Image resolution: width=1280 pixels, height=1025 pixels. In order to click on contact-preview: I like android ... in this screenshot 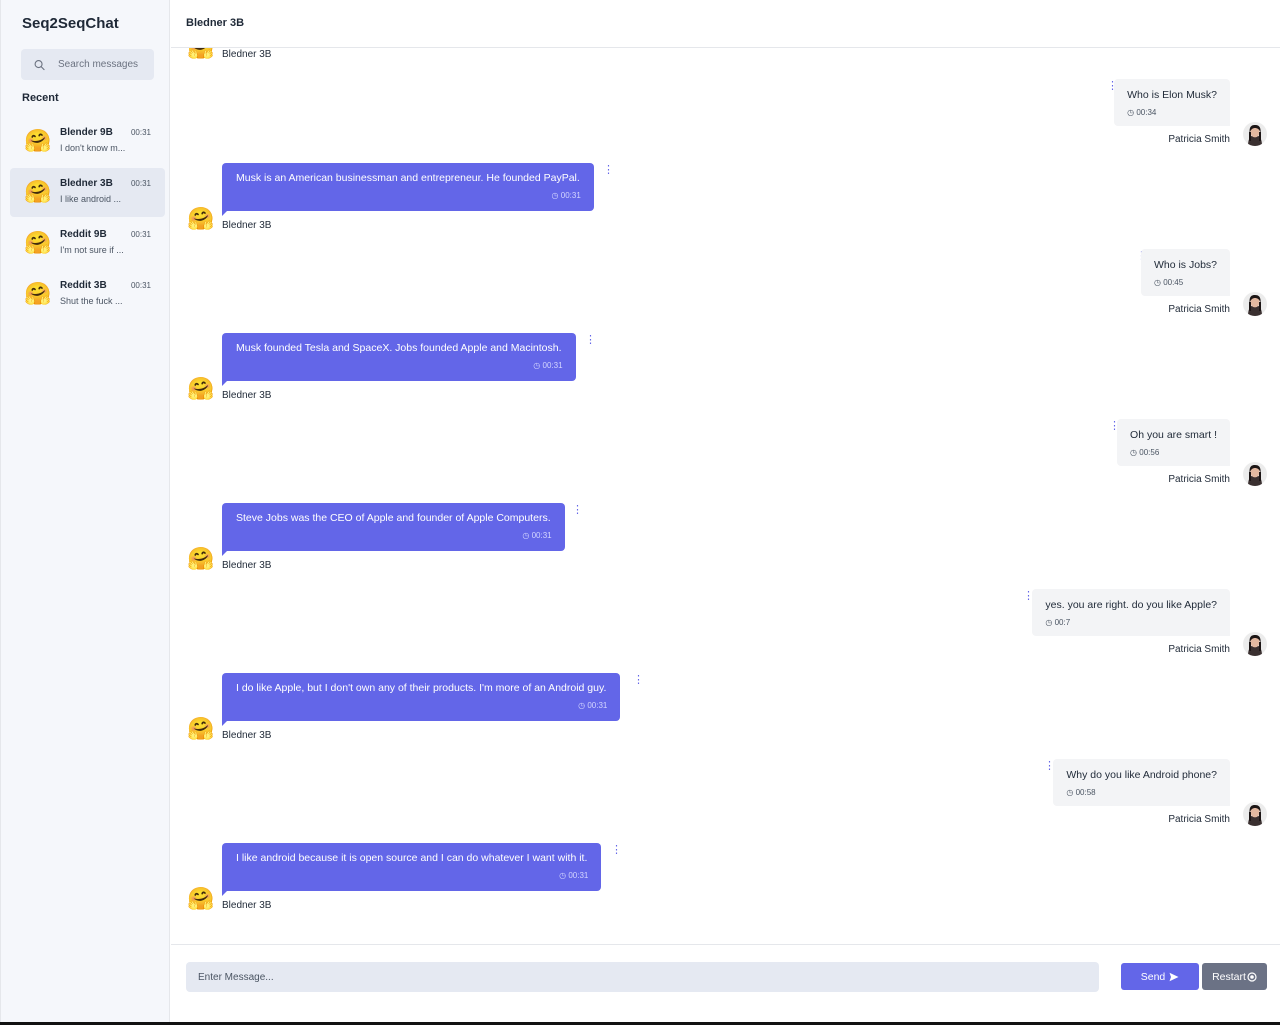, I will do `click(91, 199)`.